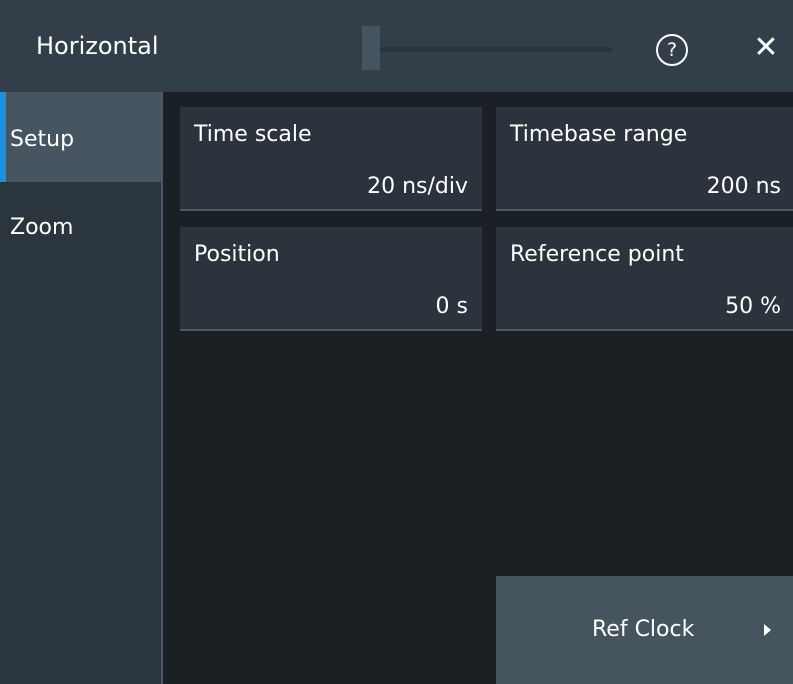 The image size is (793, 684). What do you see at coordinates (396, 46) in the screenshot?
I see `dialog-title-bar: Horizontal ? ✕` at bounding box center [396, 46].